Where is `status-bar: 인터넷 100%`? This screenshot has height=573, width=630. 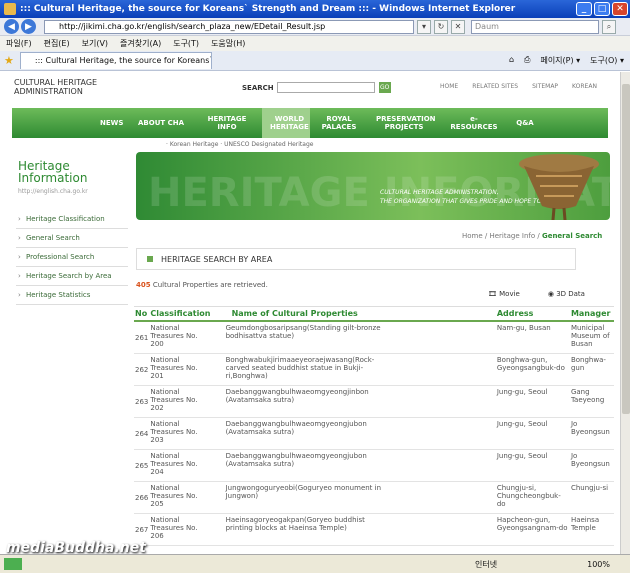 status-bar: 인터넷 100% is located at coordinates (315, 563).